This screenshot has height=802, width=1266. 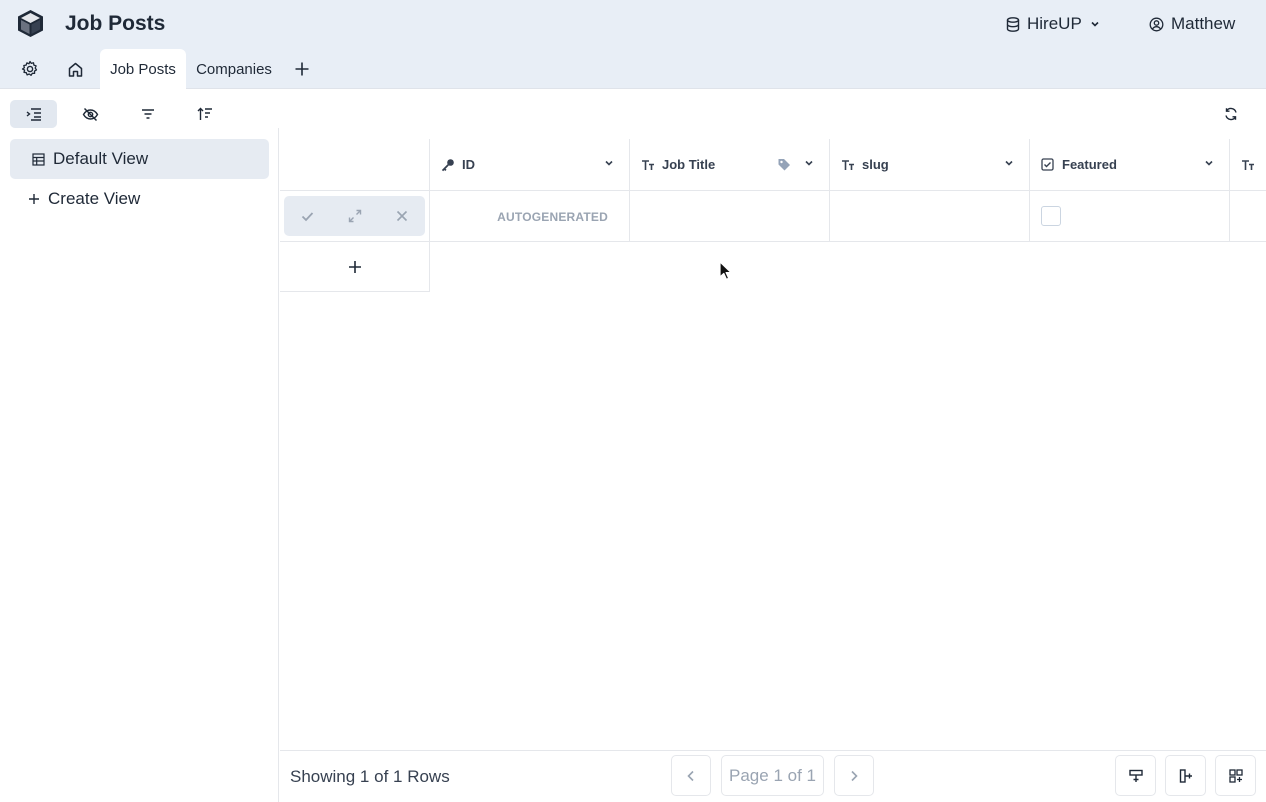 I want to click on insert-column-icon, so click(x=1186, y=775).